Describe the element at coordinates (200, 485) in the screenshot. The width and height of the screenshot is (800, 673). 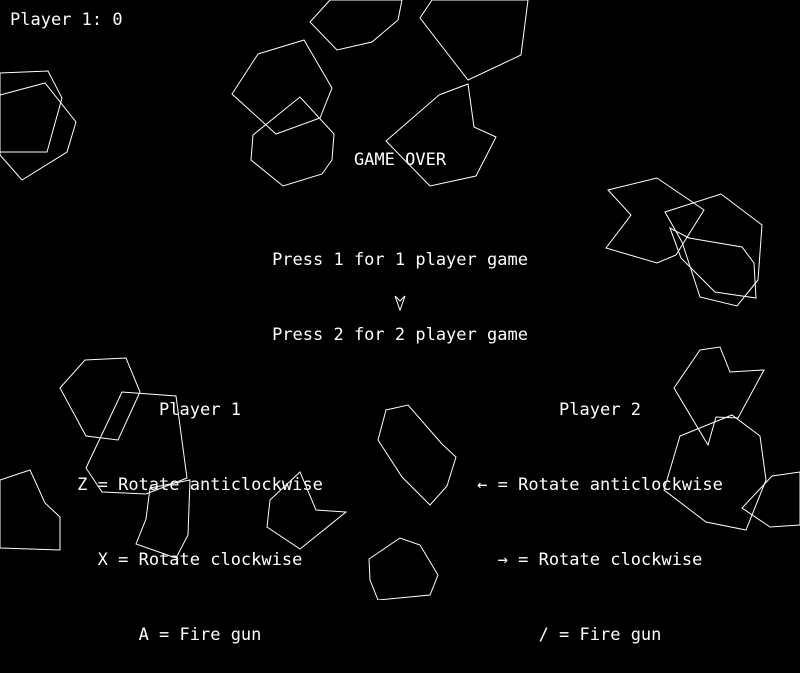
I see `player-1-control-rotate-anticlockwise: Z = Rotate anticlockwise` at that location.